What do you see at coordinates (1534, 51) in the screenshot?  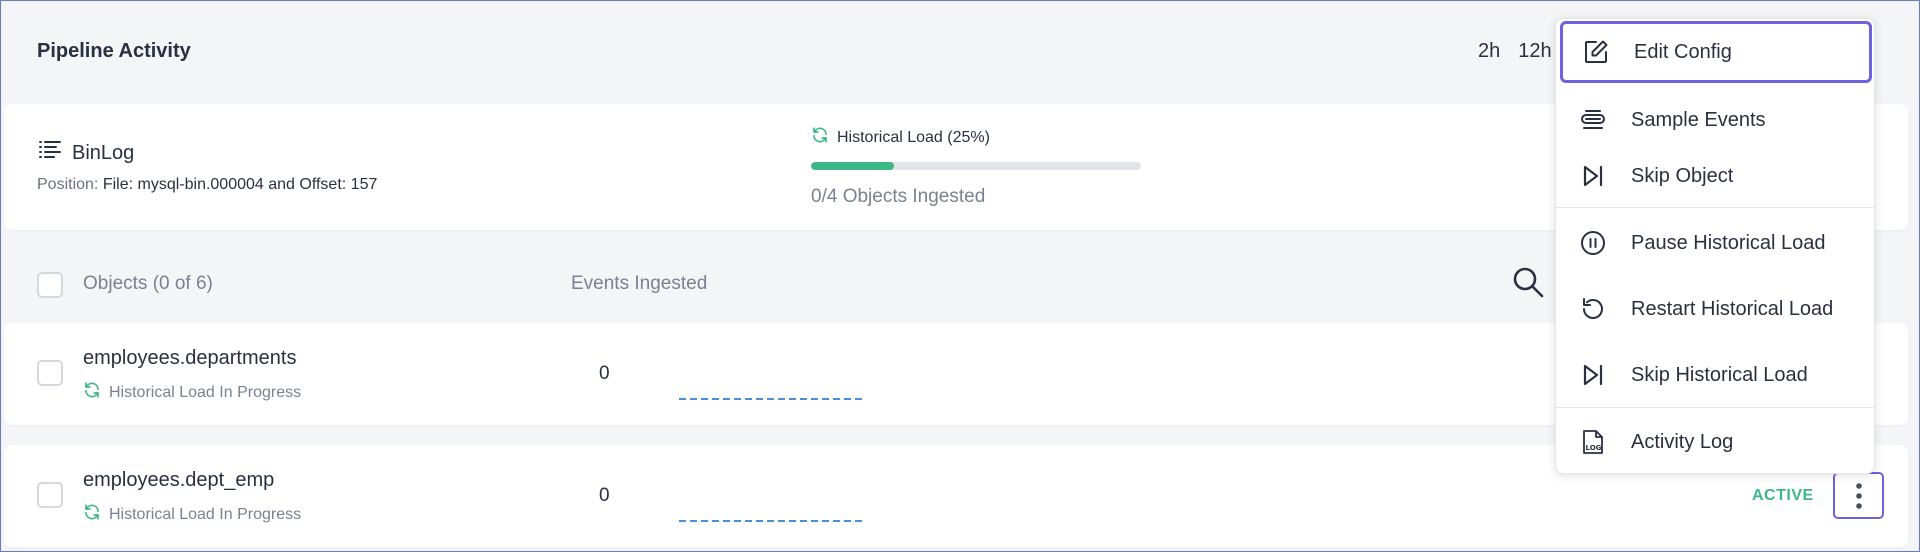 I see `time-range-12h: 12h` at bounding box center [1534, 51].